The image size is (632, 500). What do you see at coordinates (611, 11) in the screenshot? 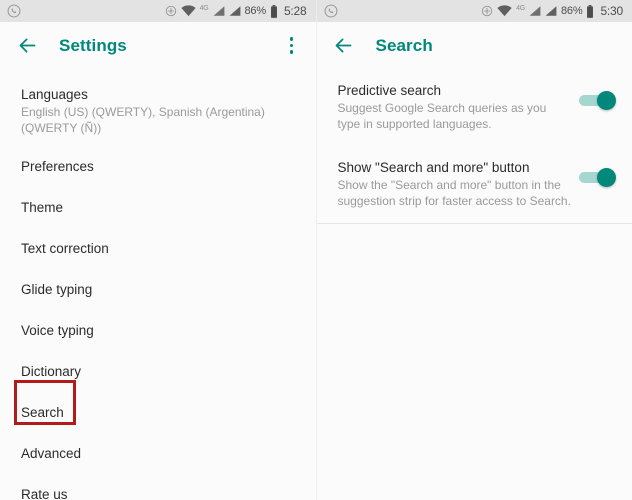
I see `status-bar-clock: 5:30` at bounding box center [611, 11].